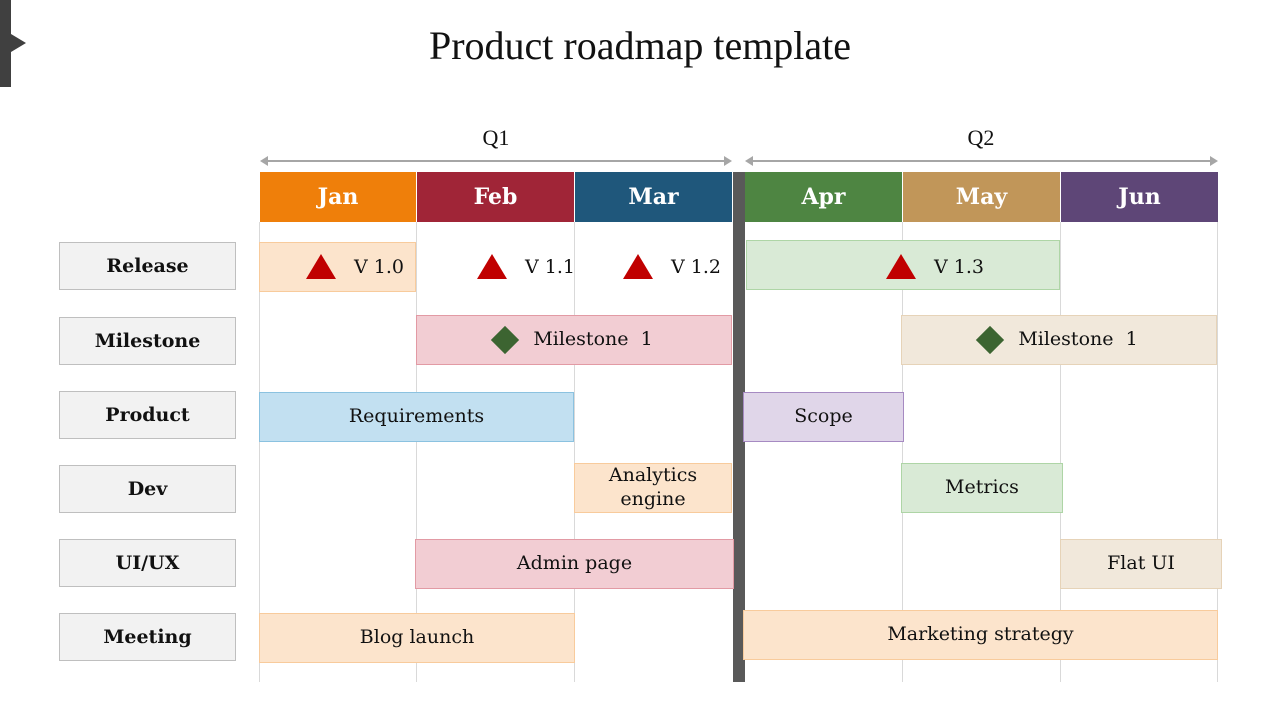 The image size is (1280, 720). I want to click on month-header-apr: Apr, so click(824, 197).